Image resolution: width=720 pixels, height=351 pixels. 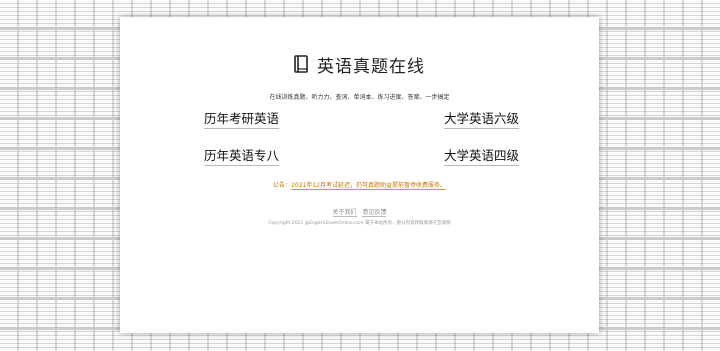 I want to click on notice-label: 公告：, so click(x=282, y=185).